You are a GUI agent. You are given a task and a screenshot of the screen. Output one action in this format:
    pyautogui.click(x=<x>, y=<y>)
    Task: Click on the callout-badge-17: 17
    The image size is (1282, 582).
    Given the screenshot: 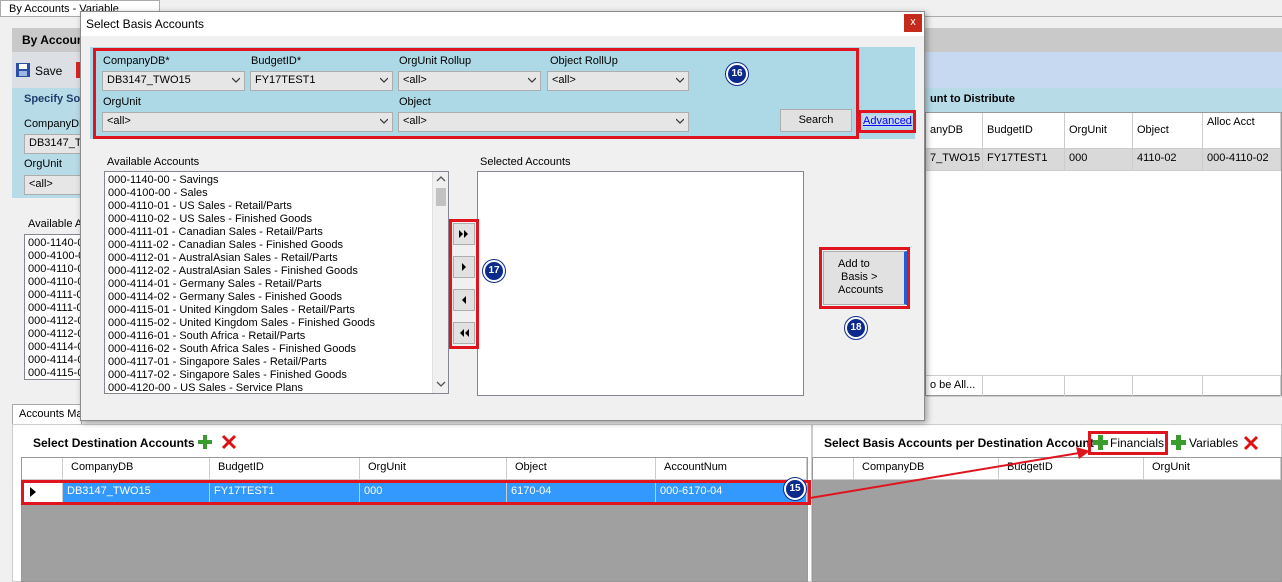 What is the action you would take?
    pyautogui.click(x=494, y=271)
    